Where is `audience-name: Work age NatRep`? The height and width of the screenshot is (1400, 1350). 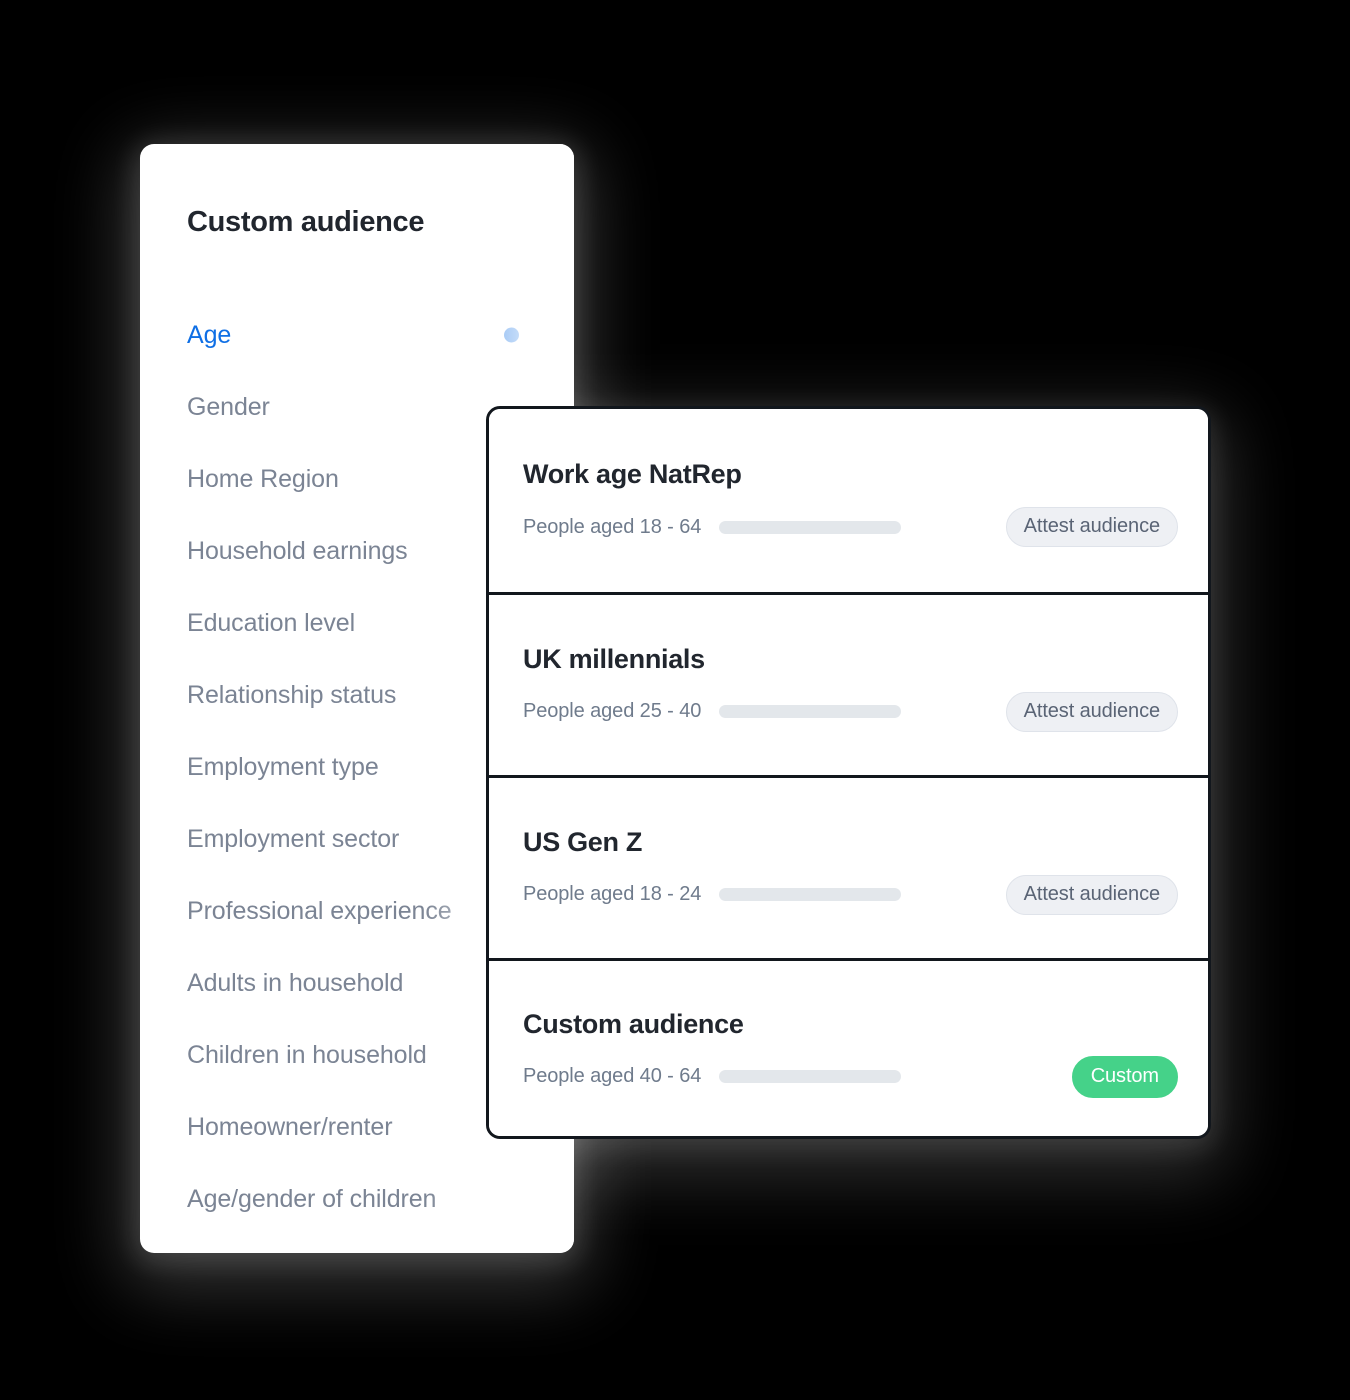 audience-name: Work age NatRep is located at coordinates (632, 474).